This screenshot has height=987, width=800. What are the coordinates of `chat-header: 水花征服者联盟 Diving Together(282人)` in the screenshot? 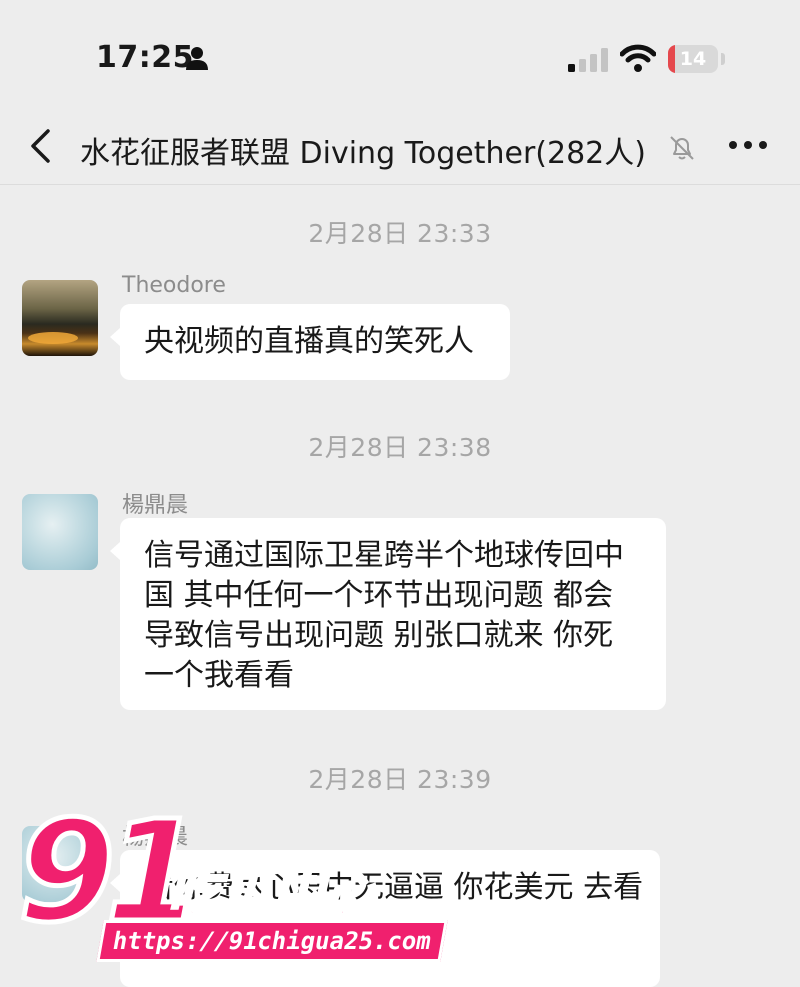 It's located at (400, 147).